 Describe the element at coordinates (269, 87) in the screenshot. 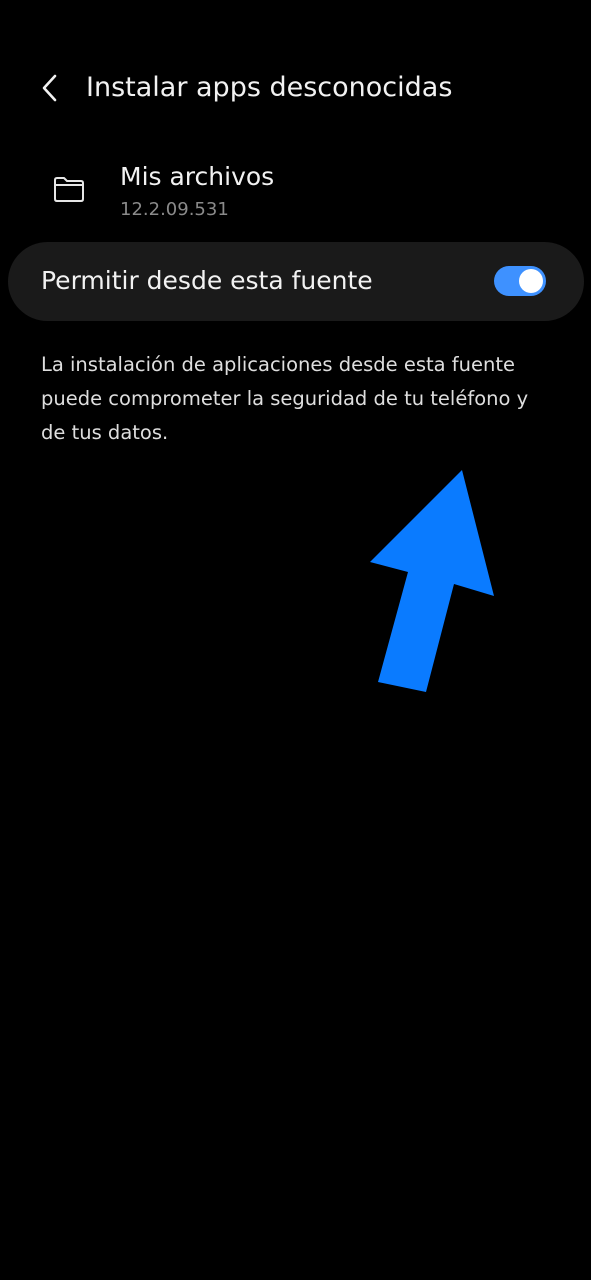

I see `page-title: Instalar apps desconocidas` at that location.